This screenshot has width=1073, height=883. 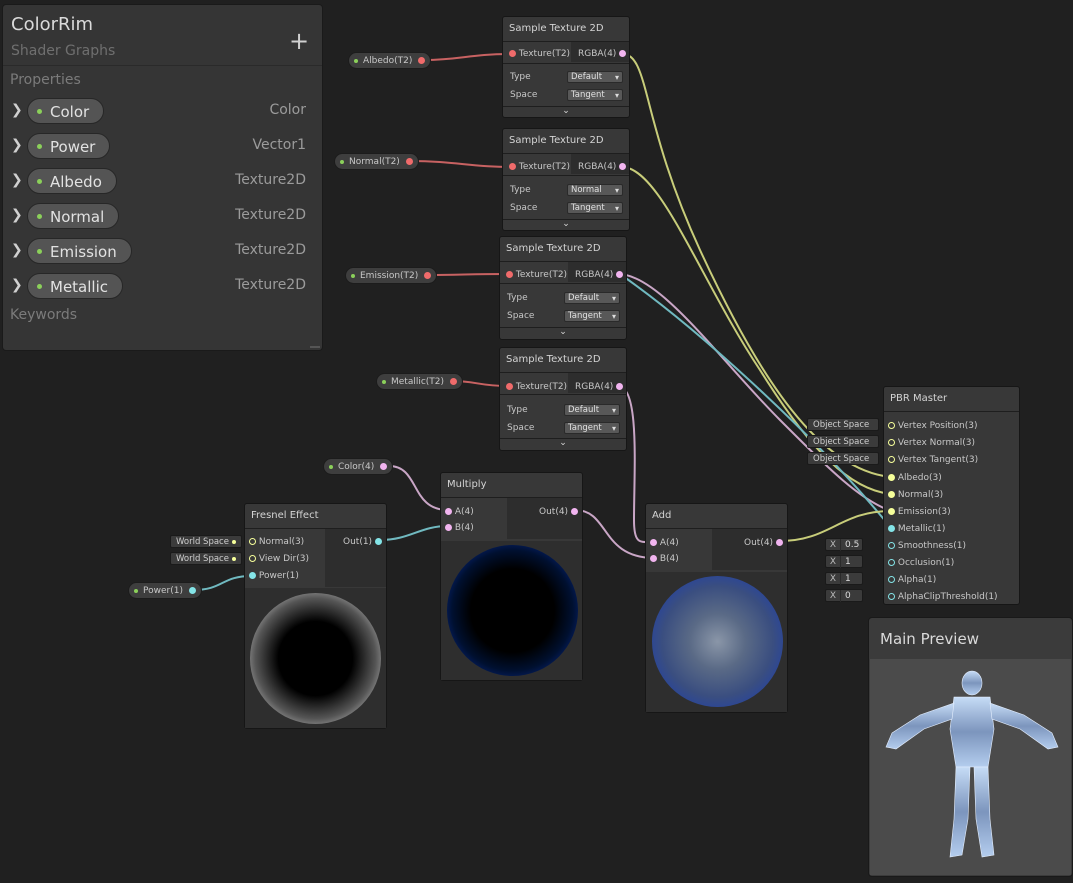 I want to click on property-row-normal: ❯ Normal Texture2D, so click(x=162, y=217).